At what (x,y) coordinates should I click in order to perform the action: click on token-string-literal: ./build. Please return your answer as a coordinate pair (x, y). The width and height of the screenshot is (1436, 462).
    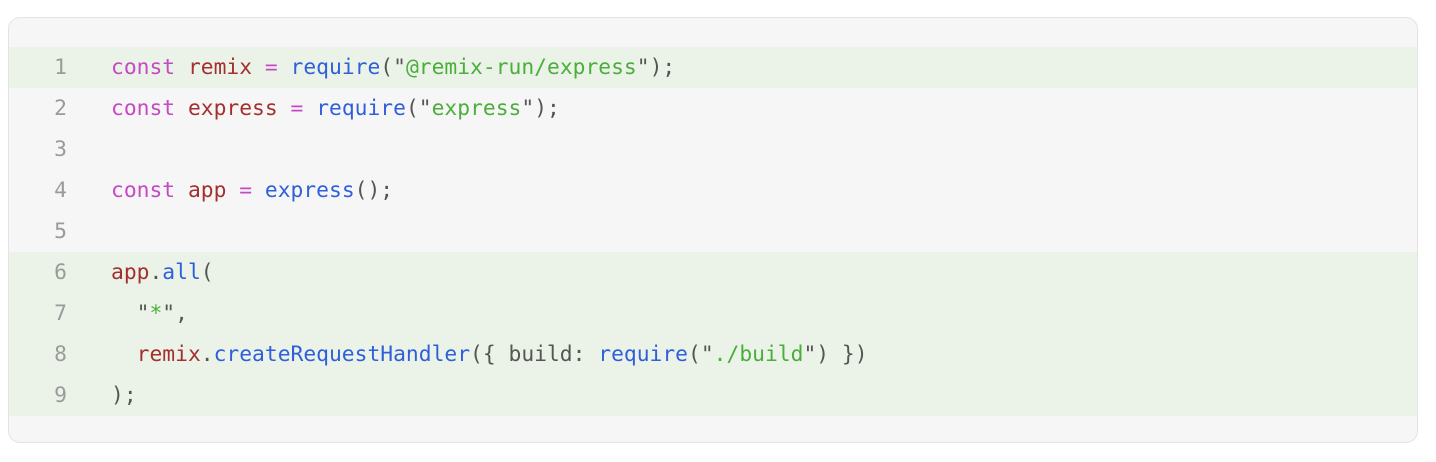
    Looking at the image, I should click on (758, 354).